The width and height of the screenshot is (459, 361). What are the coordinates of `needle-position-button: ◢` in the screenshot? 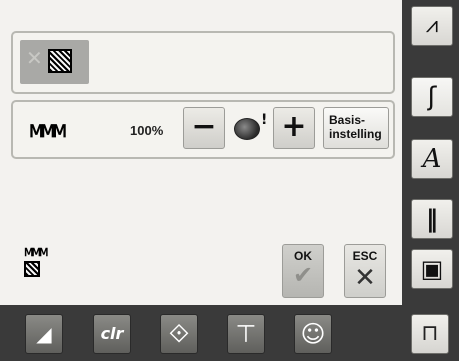 It's located at (44, 334).